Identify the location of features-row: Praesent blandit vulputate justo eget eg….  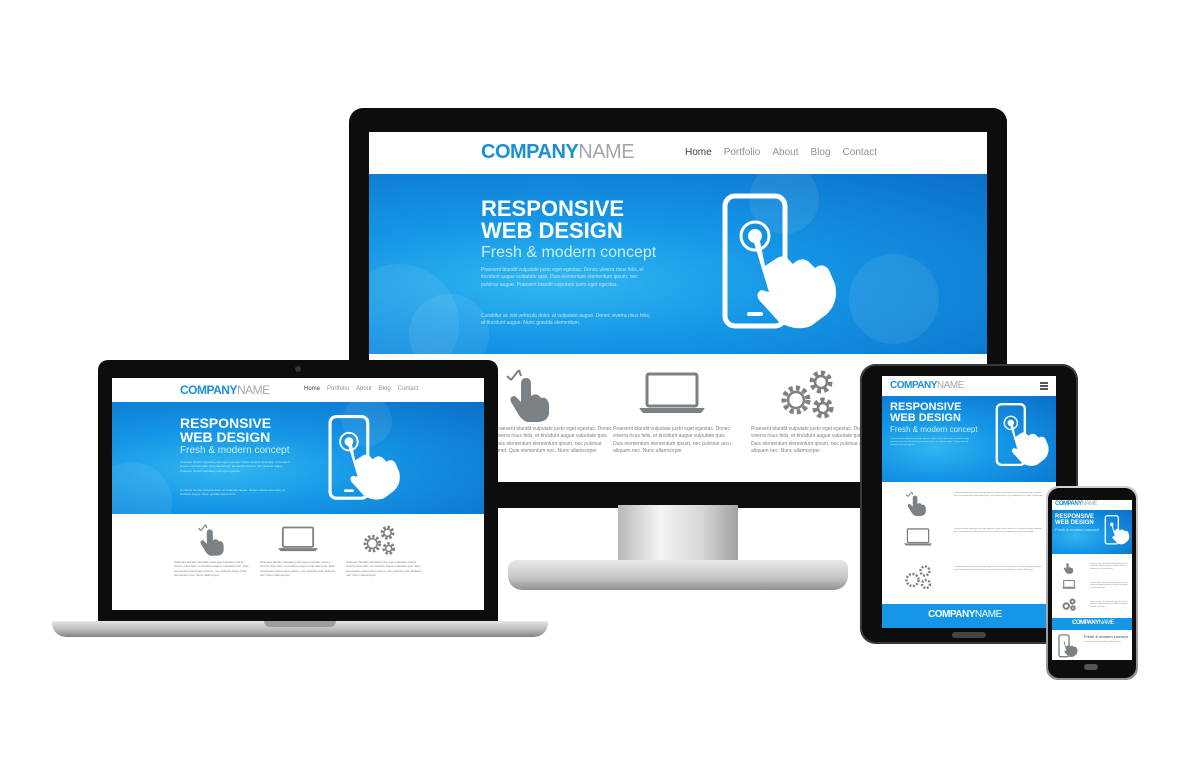
(298, 562).